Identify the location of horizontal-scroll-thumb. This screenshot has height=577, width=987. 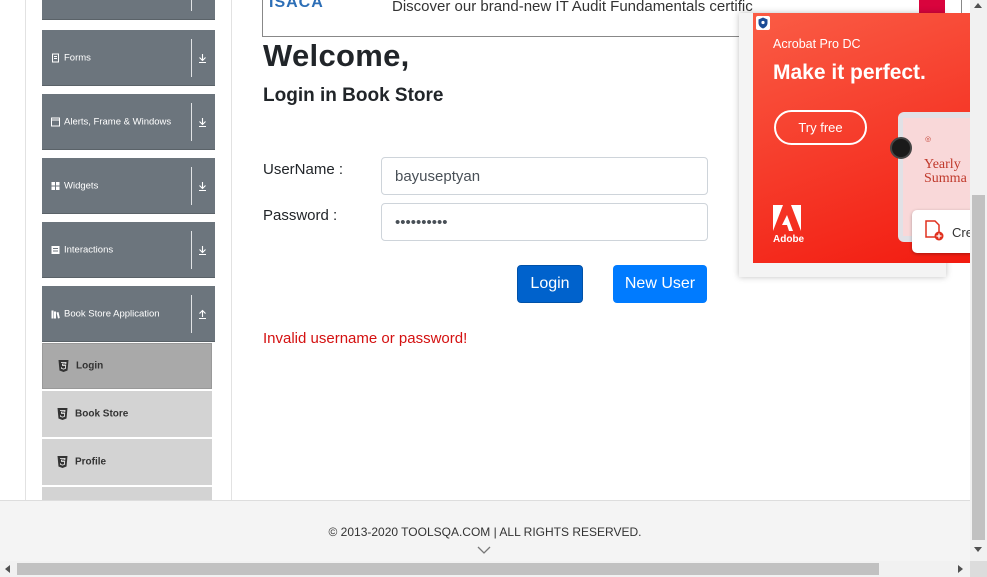
(448, 569).